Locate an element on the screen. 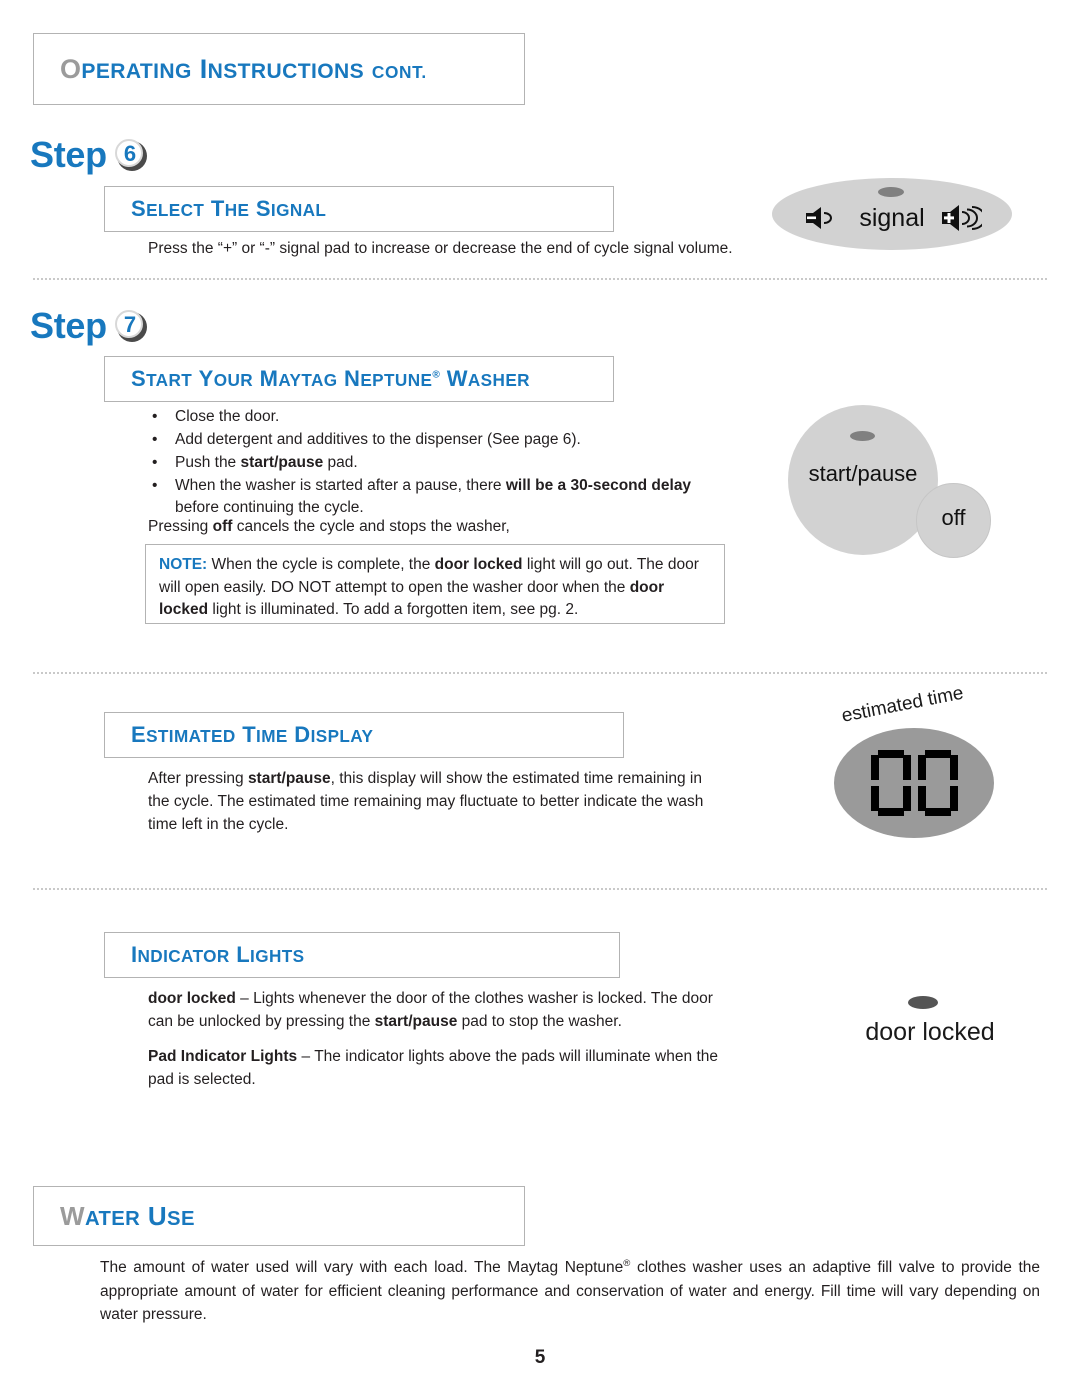  title-rest: IME is located at coordinates (272, 736).